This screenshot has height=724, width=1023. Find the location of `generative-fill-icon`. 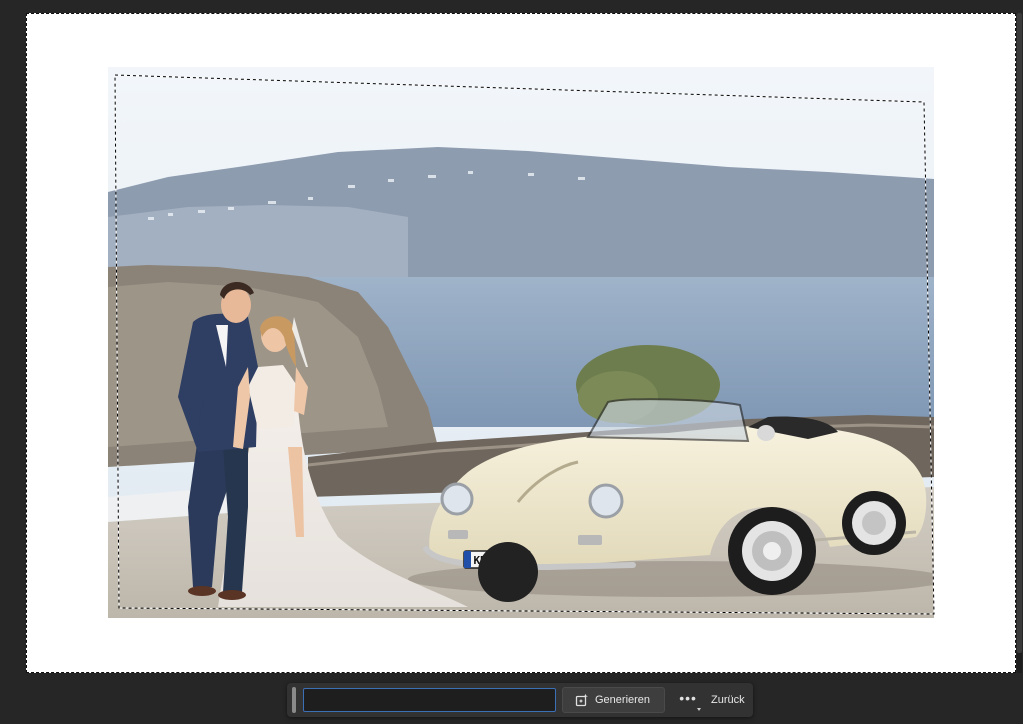

generative-fill-icon is located at coordinates (582, 700).